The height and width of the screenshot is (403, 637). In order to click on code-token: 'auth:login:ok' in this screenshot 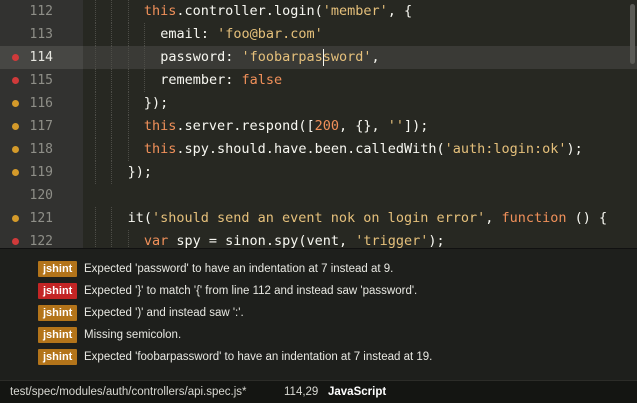, I will do `click(505, 149)`.